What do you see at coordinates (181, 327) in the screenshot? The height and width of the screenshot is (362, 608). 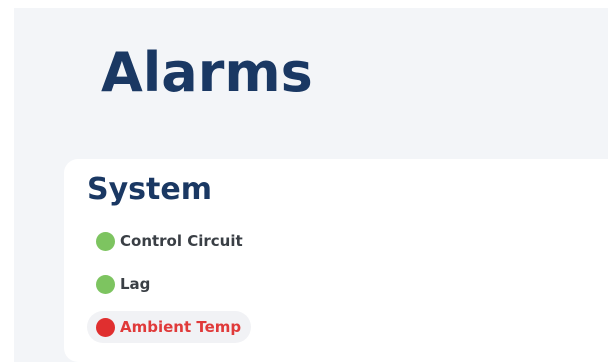 I see `alarm-label: Ambient Temp` at bounding box center [181, 327].